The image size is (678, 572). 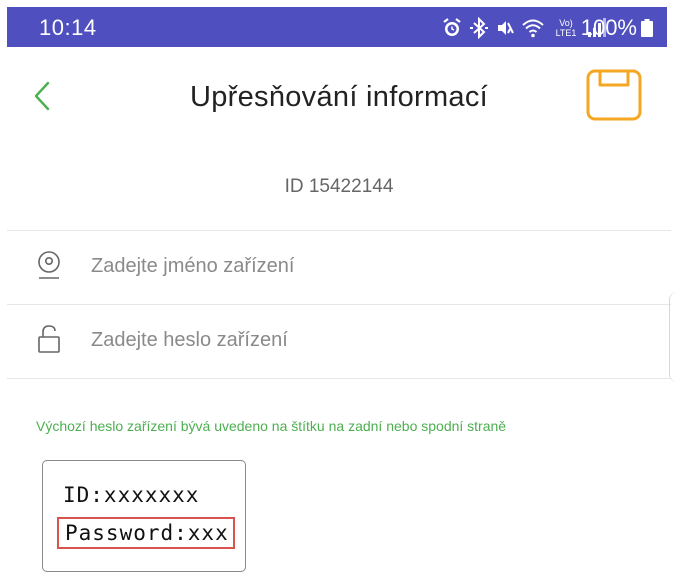 What do you see at coordinates (339, 186) in the screenshot?
I see `device-id: ID 15422144` at bounding box center [339, 186].